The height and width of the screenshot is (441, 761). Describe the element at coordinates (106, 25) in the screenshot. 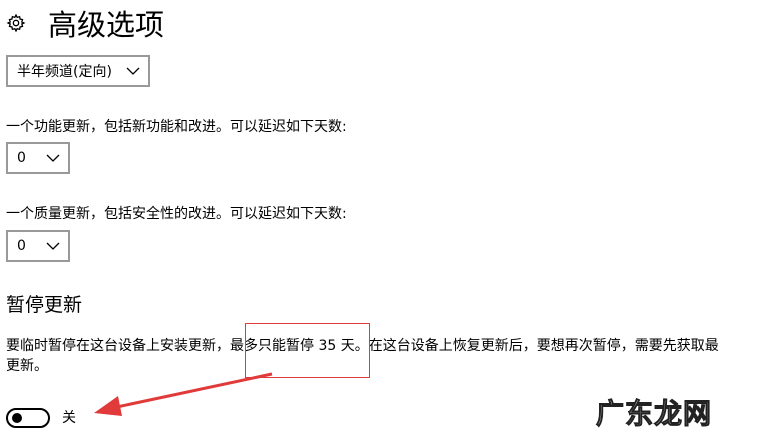

I see `page-title: 高级选项` at that location.